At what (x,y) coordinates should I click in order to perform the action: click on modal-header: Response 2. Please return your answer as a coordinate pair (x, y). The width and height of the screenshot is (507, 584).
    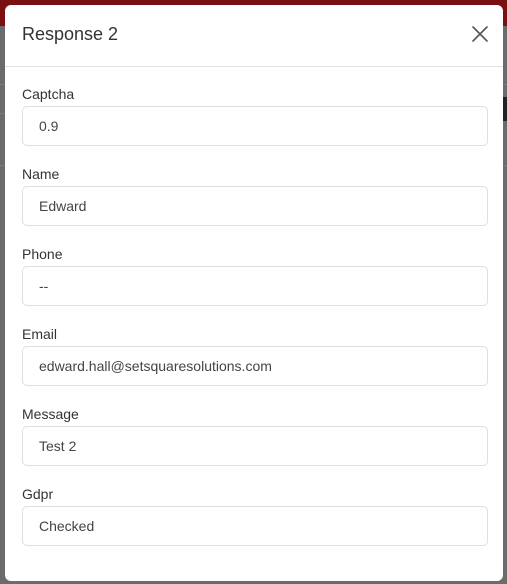
    Looking at the image, I should click on (254, 36).